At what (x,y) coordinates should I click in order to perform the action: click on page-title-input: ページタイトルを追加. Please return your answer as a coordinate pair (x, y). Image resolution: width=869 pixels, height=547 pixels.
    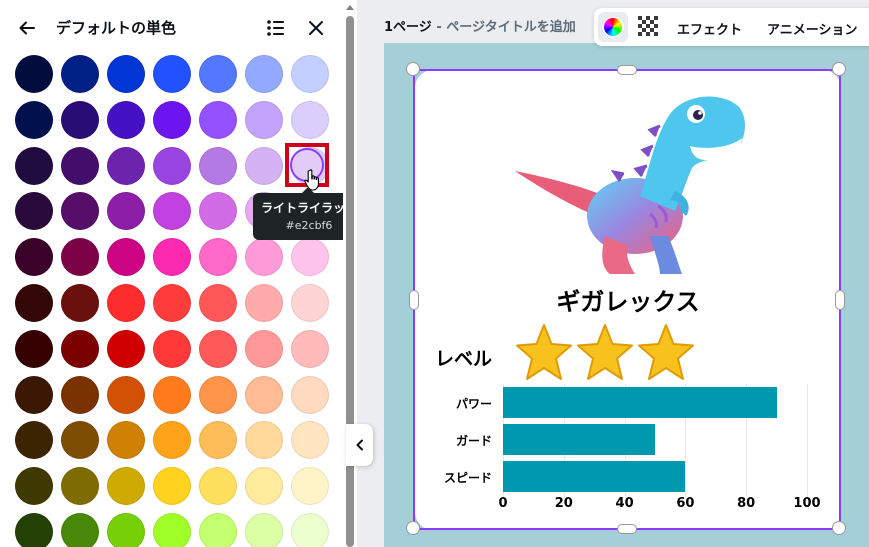
    Looking at the image, I should click on (510, 27).